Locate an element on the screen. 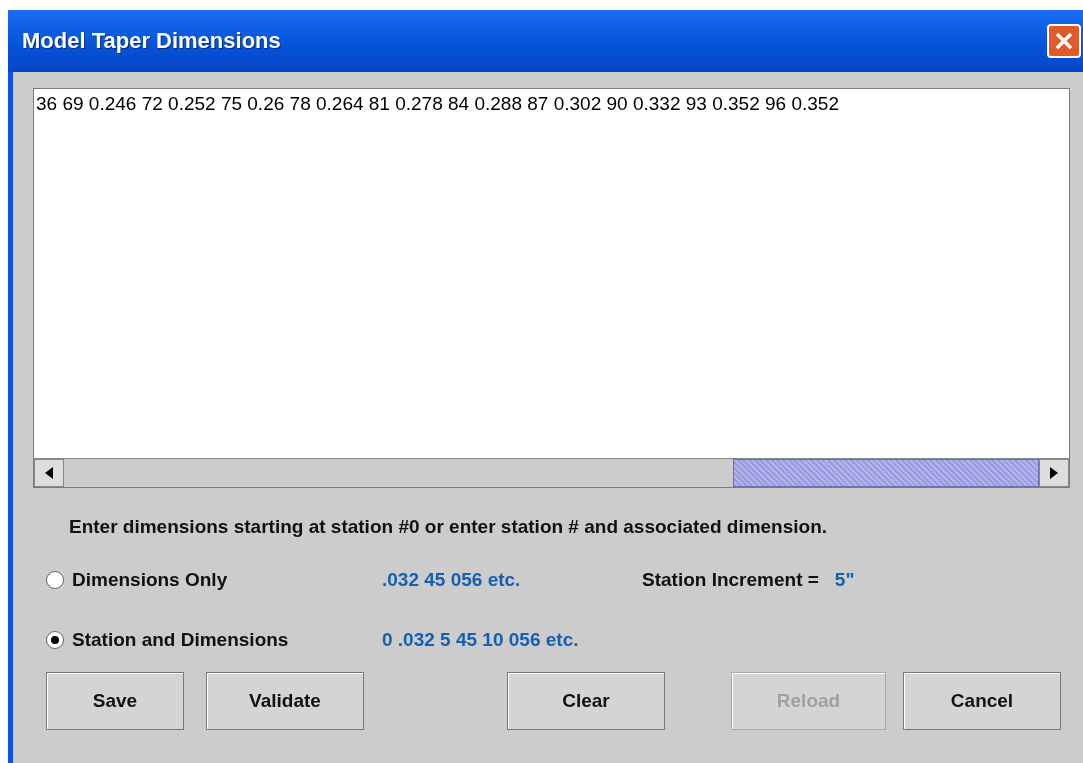 This screenshot has width=1083, height=763. radio-option: Dimensions Only is located at coordinates (214, 580).